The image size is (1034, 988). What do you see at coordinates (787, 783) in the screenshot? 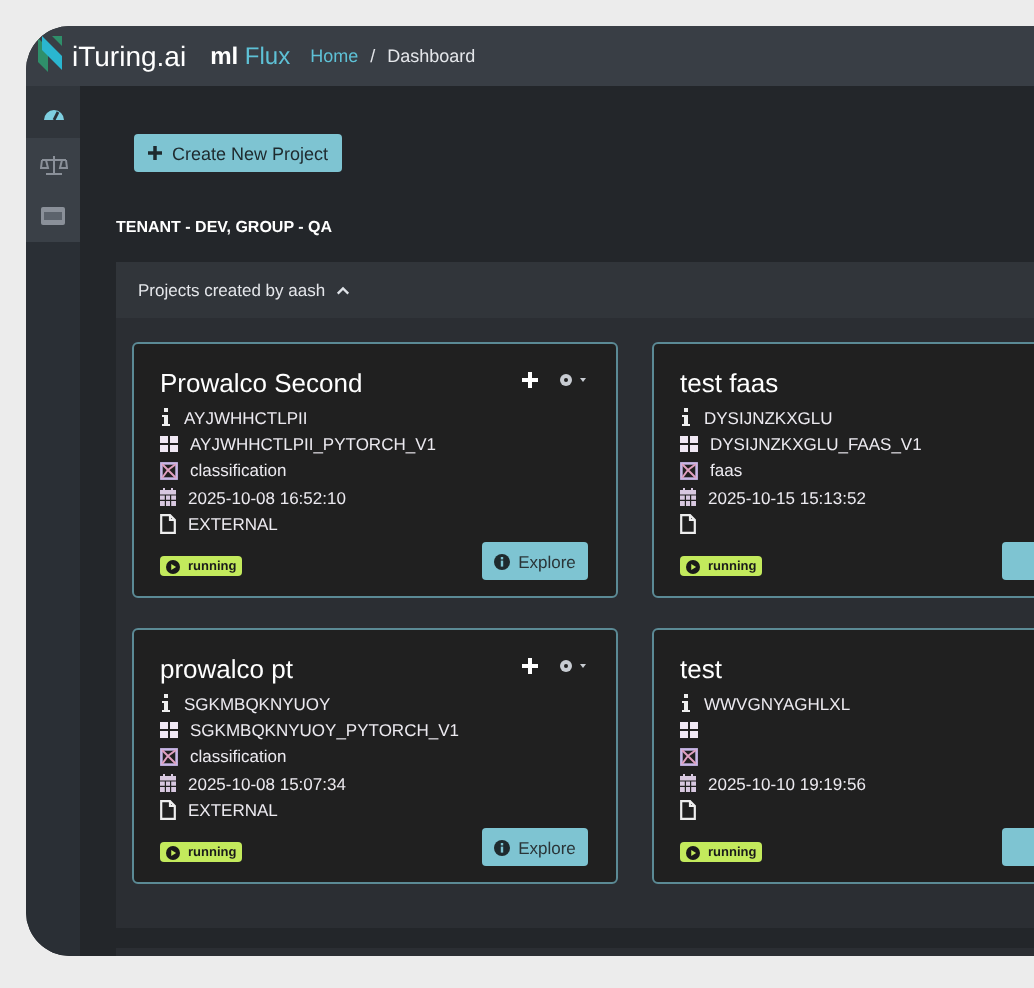
I see `created-date: 2025-10-10 19:19:56` at bounding box center [787, 783].